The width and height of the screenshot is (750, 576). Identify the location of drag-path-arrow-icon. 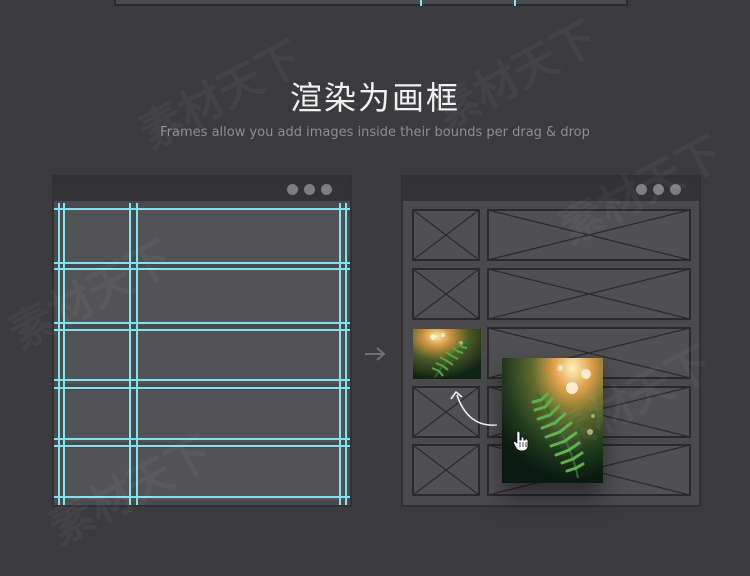
(474, 408).